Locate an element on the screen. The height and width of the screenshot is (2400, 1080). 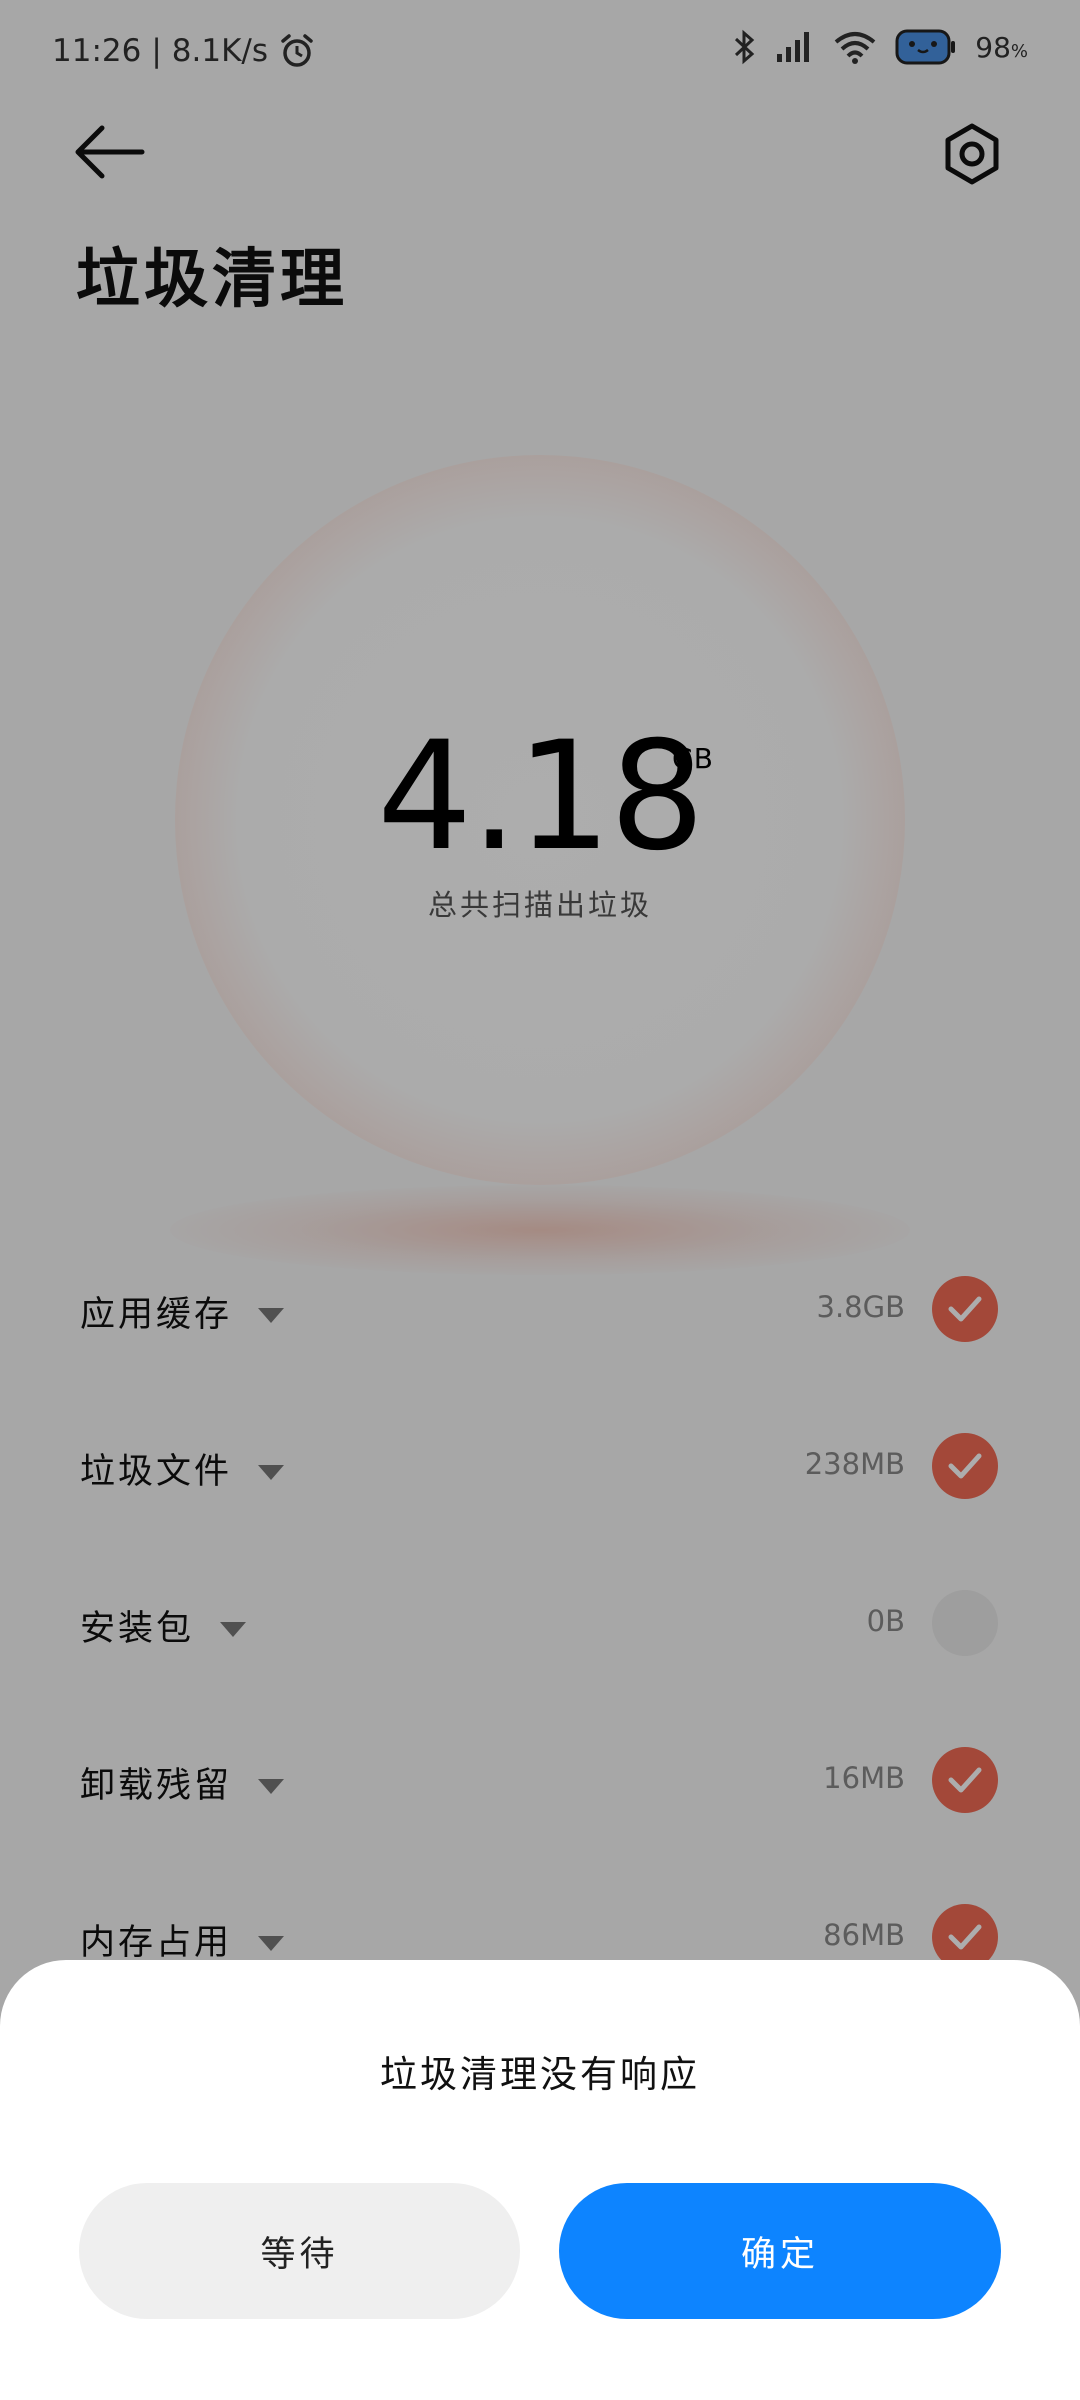
ok-button: 确定 is located at coordinates (780, 2251).